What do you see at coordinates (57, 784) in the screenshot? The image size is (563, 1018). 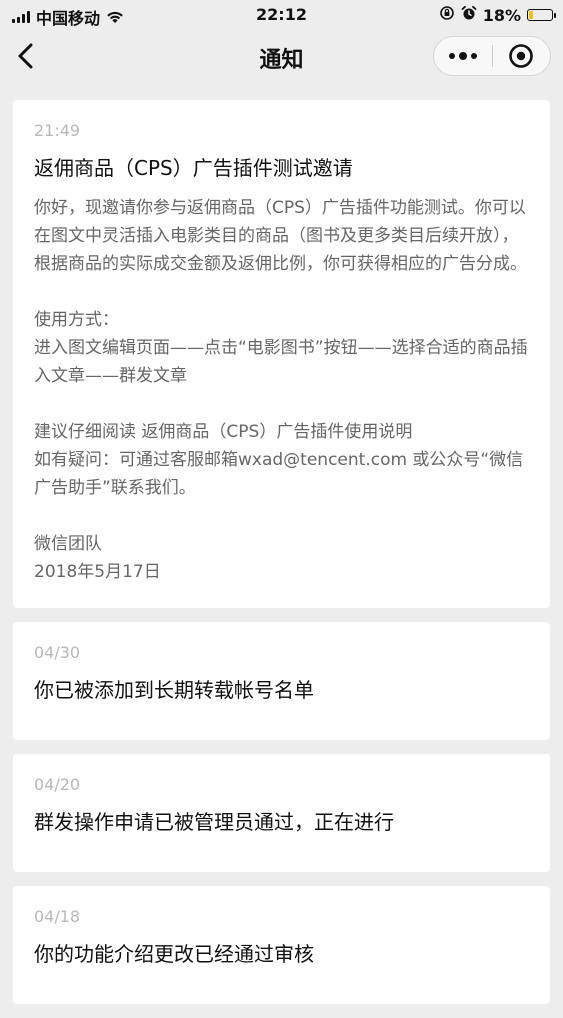 I see `notification-date: 04/20` at bounding box center [57, 784].